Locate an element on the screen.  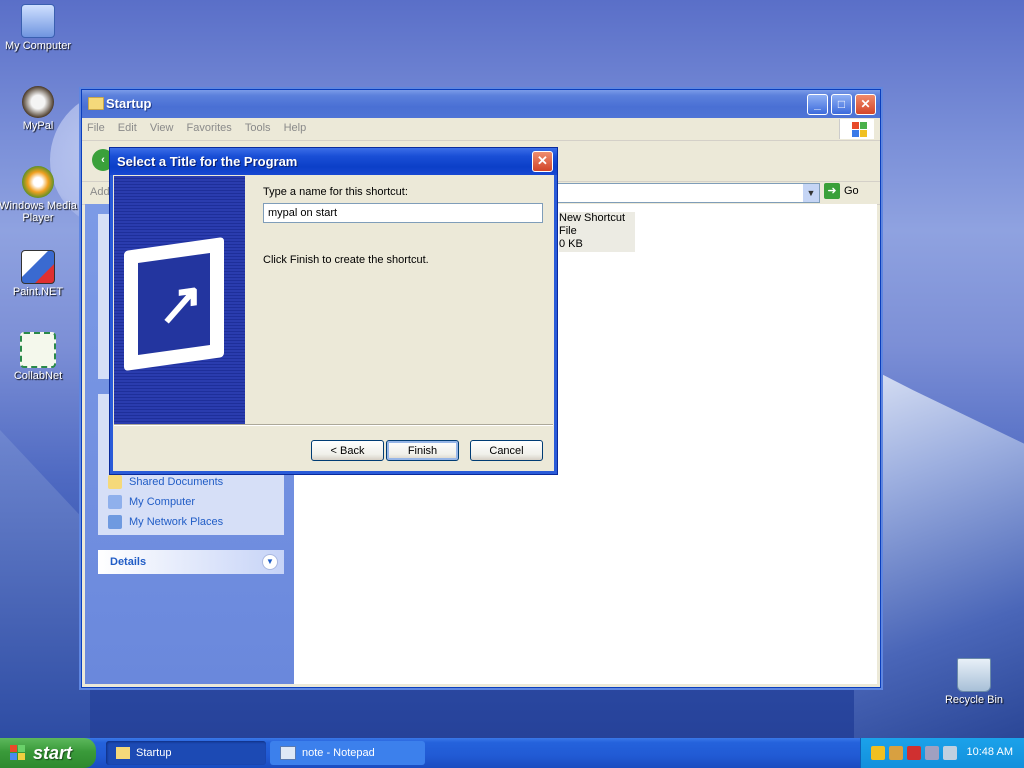
tray-app-icon is located at coordinates (896, 753).